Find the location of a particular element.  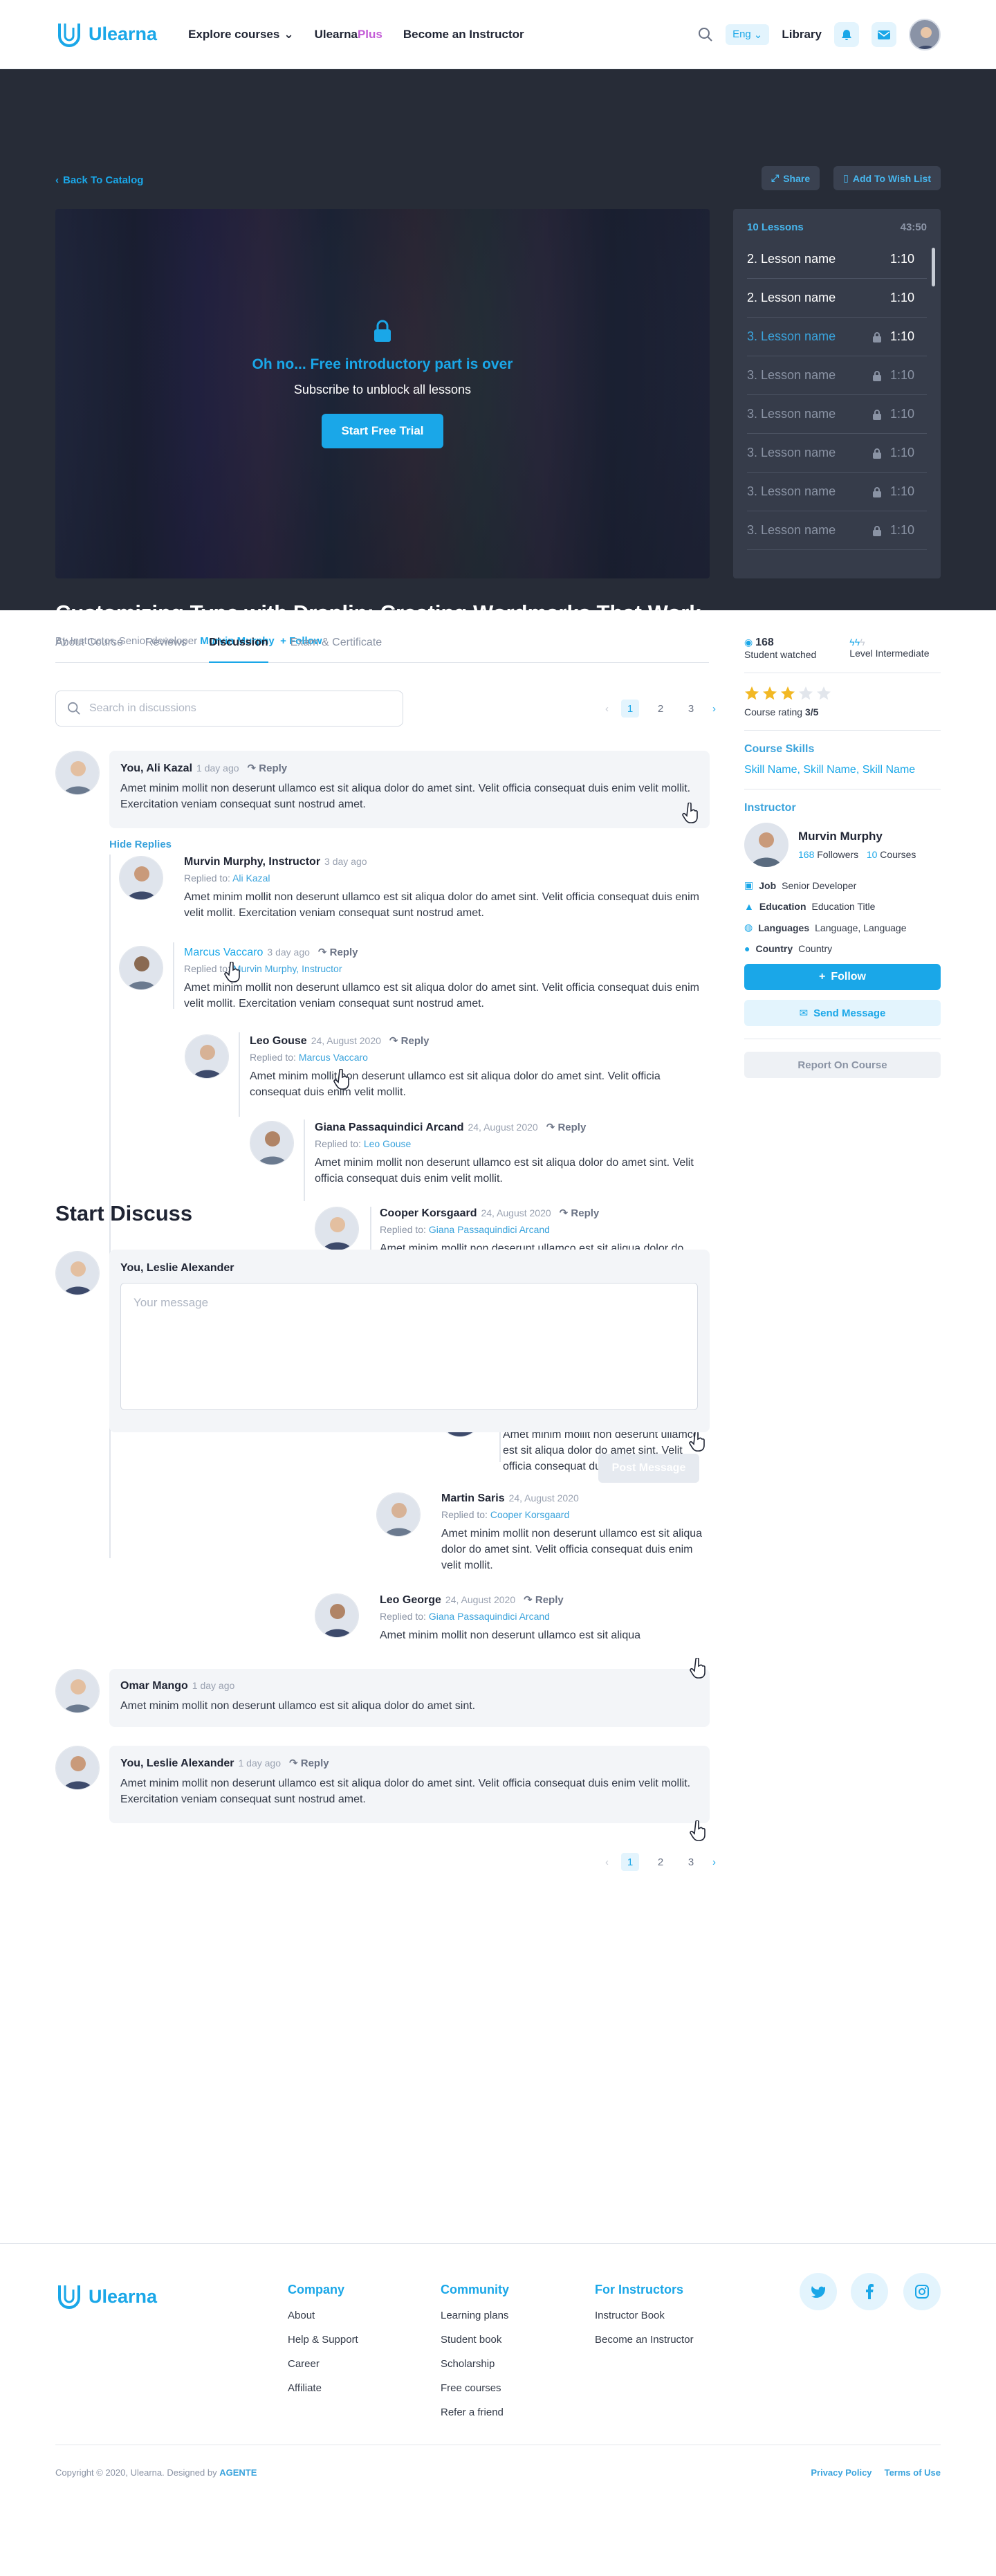

footer-link: Become an Instructor is located at coordinates (644, 2340).